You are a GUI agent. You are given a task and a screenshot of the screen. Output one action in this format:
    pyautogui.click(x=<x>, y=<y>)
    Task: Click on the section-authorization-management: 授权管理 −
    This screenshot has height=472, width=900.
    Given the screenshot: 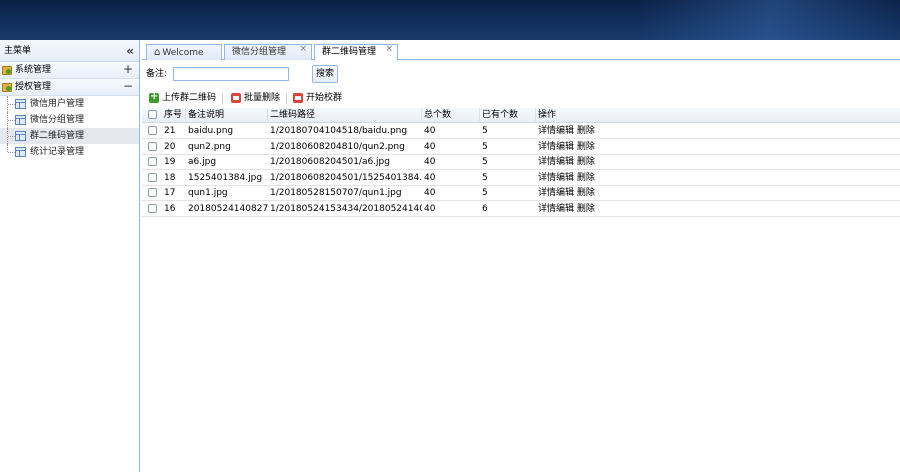 What is the action you would take?
    pyautogui.click(x=69, y=87)
    